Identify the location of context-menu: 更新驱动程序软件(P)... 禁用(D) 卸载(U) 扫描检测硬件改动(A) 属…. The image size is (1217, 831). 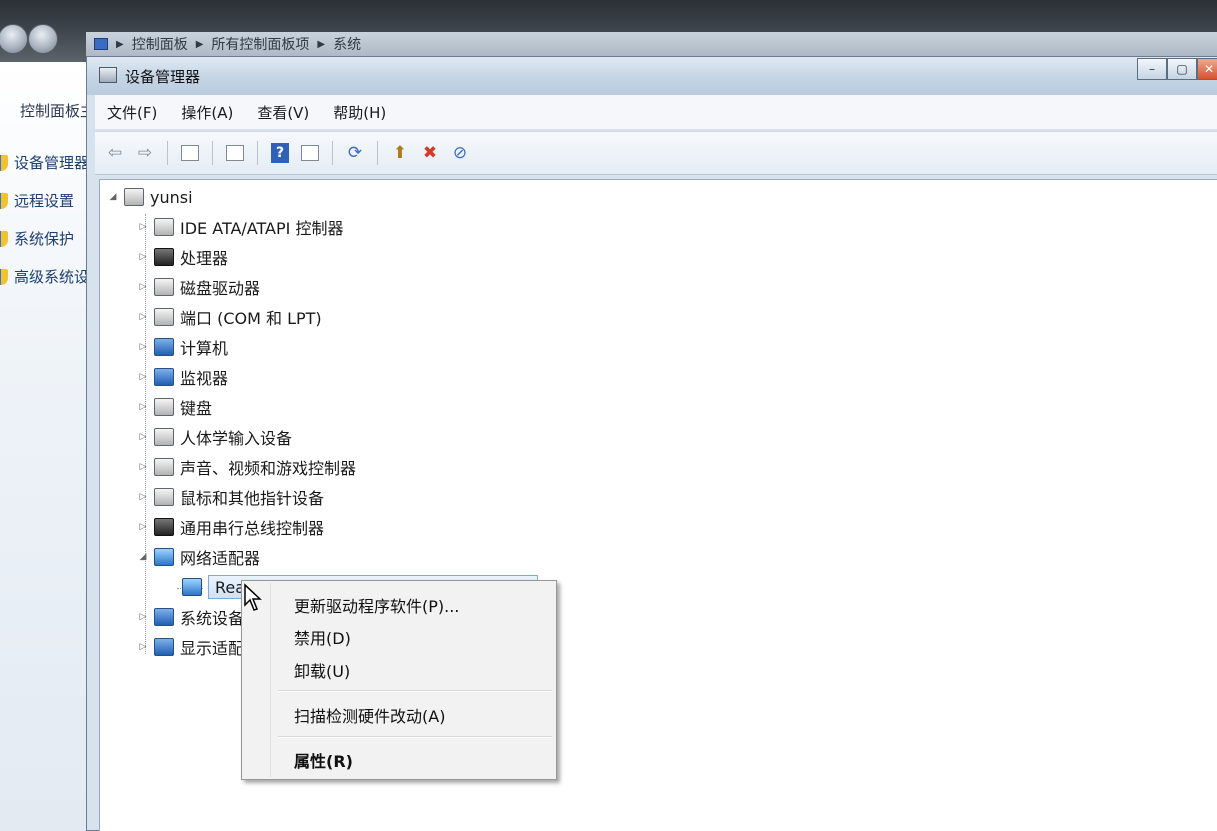
(399, 680).